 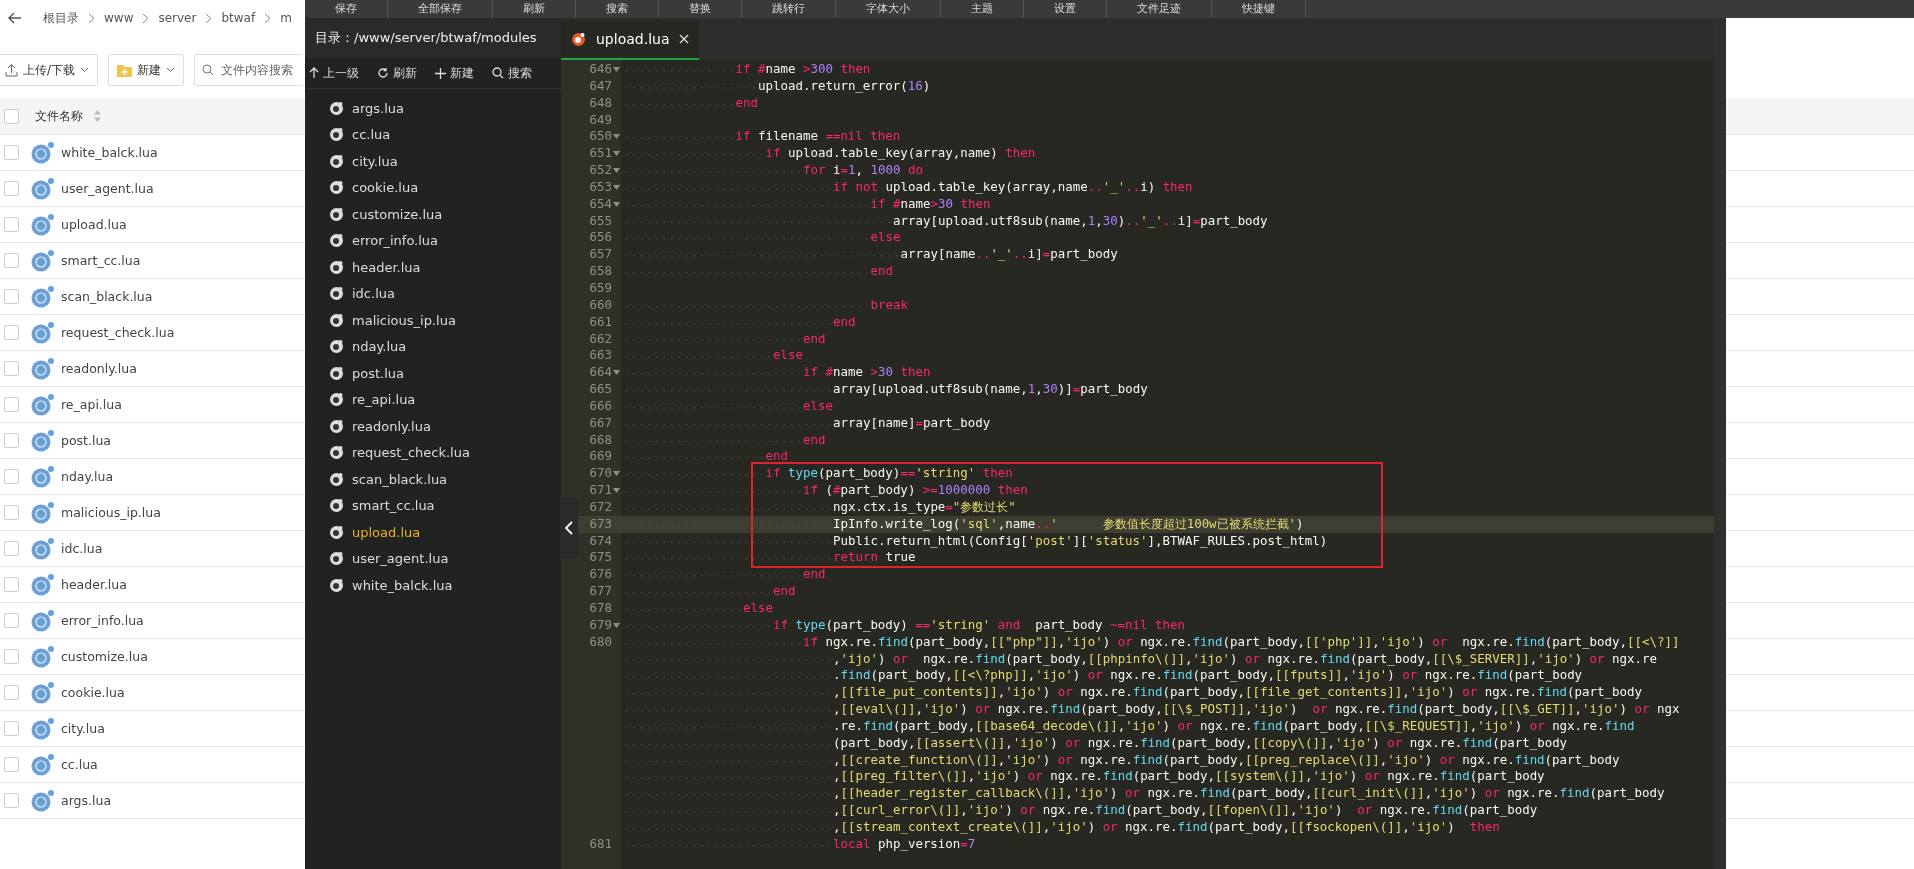 I want to click on sidebar-file: user_agent.lua, so click(x=400, y=559).